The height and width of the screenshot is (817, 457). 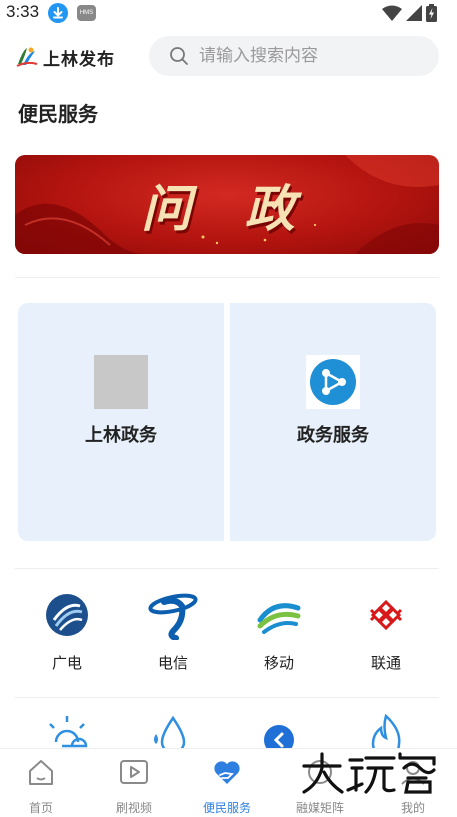 I want to click on battery-charging-icon, so click(x=431, y=13).